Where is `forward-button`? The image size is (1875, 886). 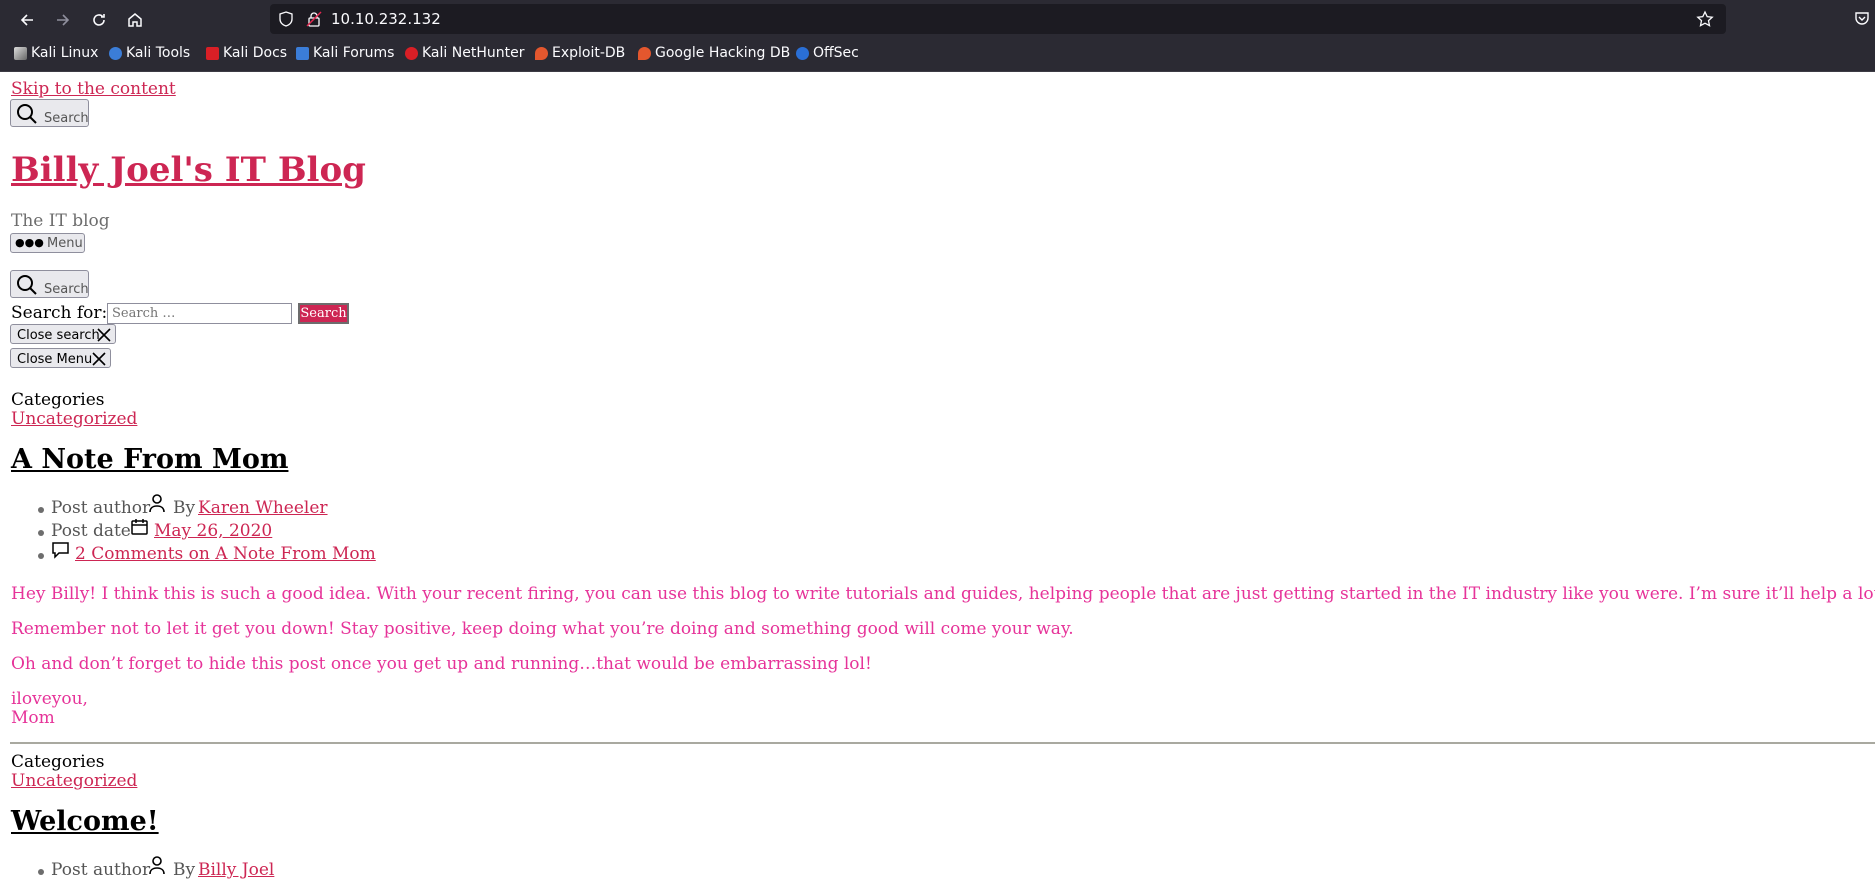 forward-button is located at coordinates (63, 20).